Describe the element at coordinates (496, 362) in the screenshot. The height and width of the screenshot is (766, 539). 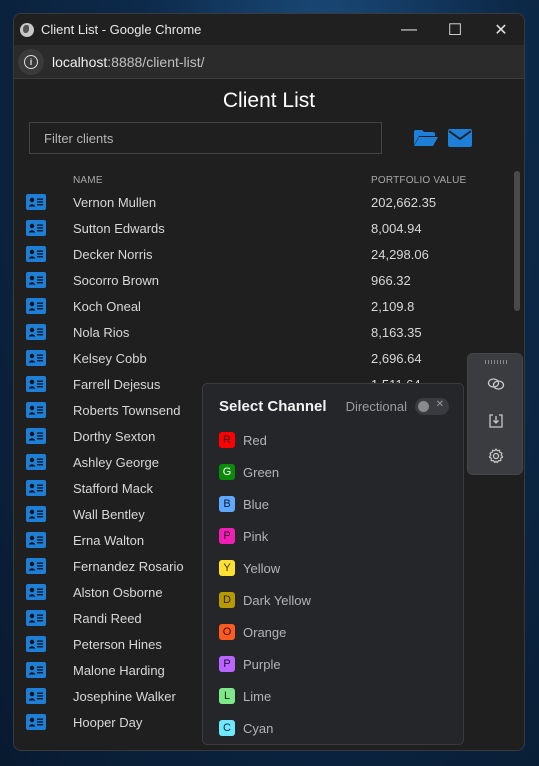
I see `drag-handle` at that location.